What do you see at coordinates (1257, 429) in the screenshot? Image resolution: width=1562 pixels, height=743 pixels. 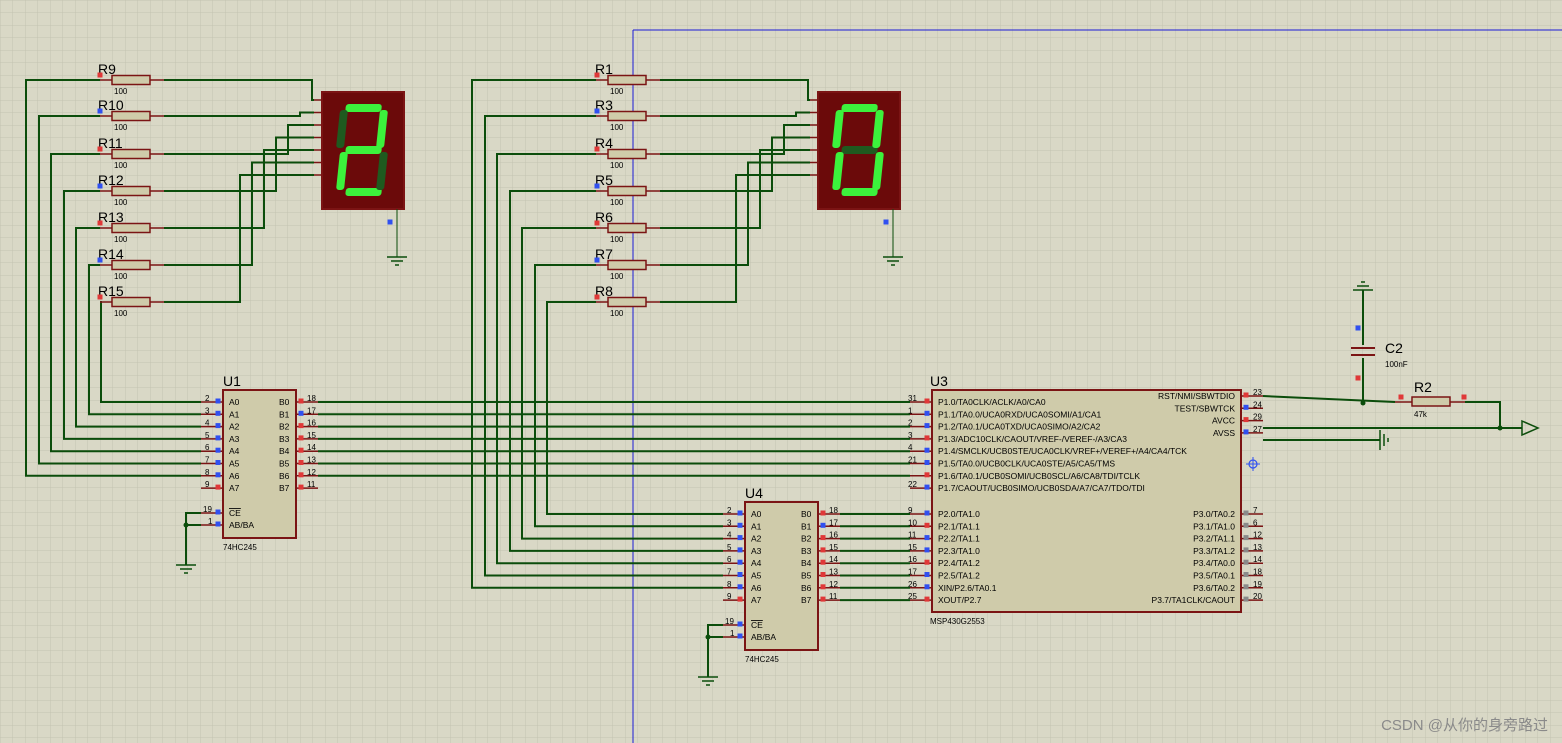 I see `pin-number: 27` at bounding box center [1257, 429].